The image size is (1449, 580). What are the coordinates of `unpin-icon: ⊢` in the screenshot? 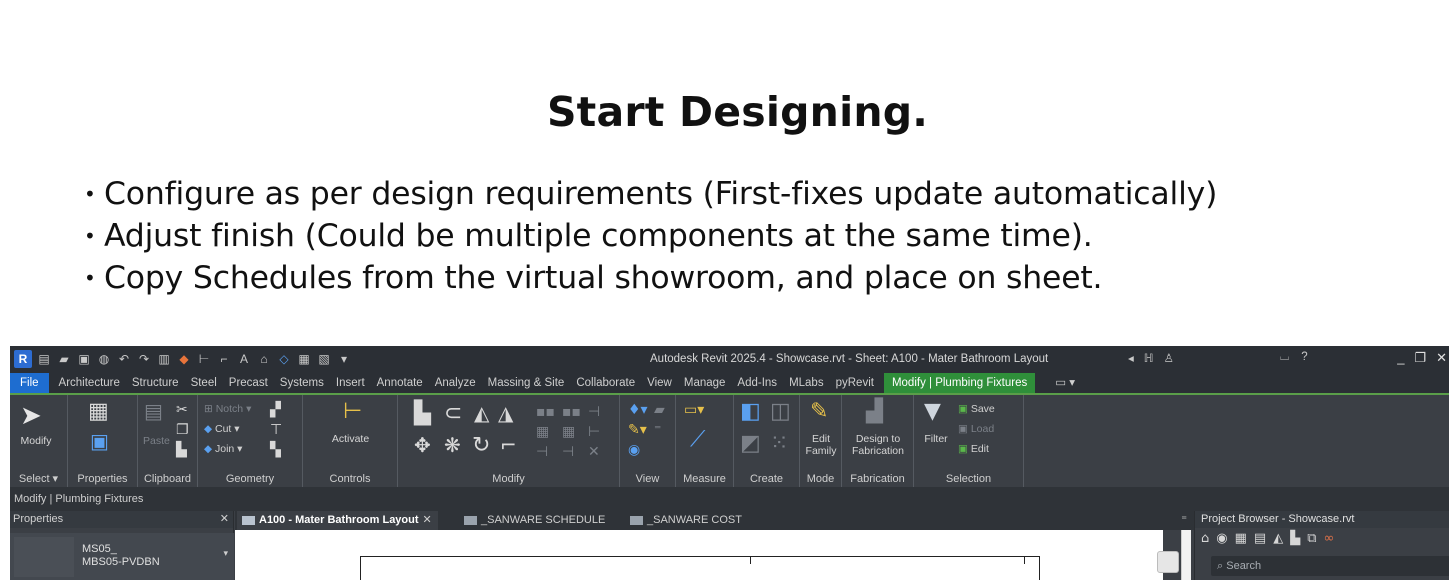 It's located at (594, 432).